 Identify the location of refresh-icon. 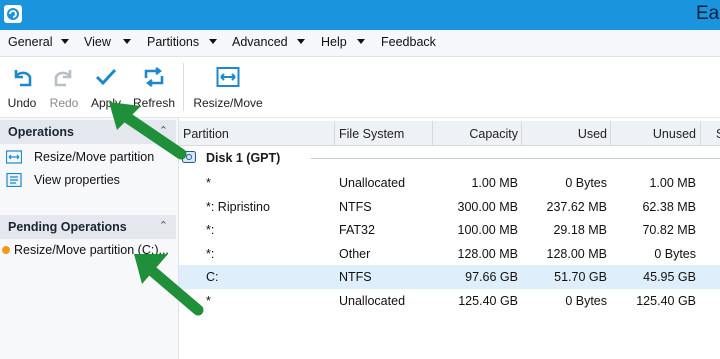
(154, 77).